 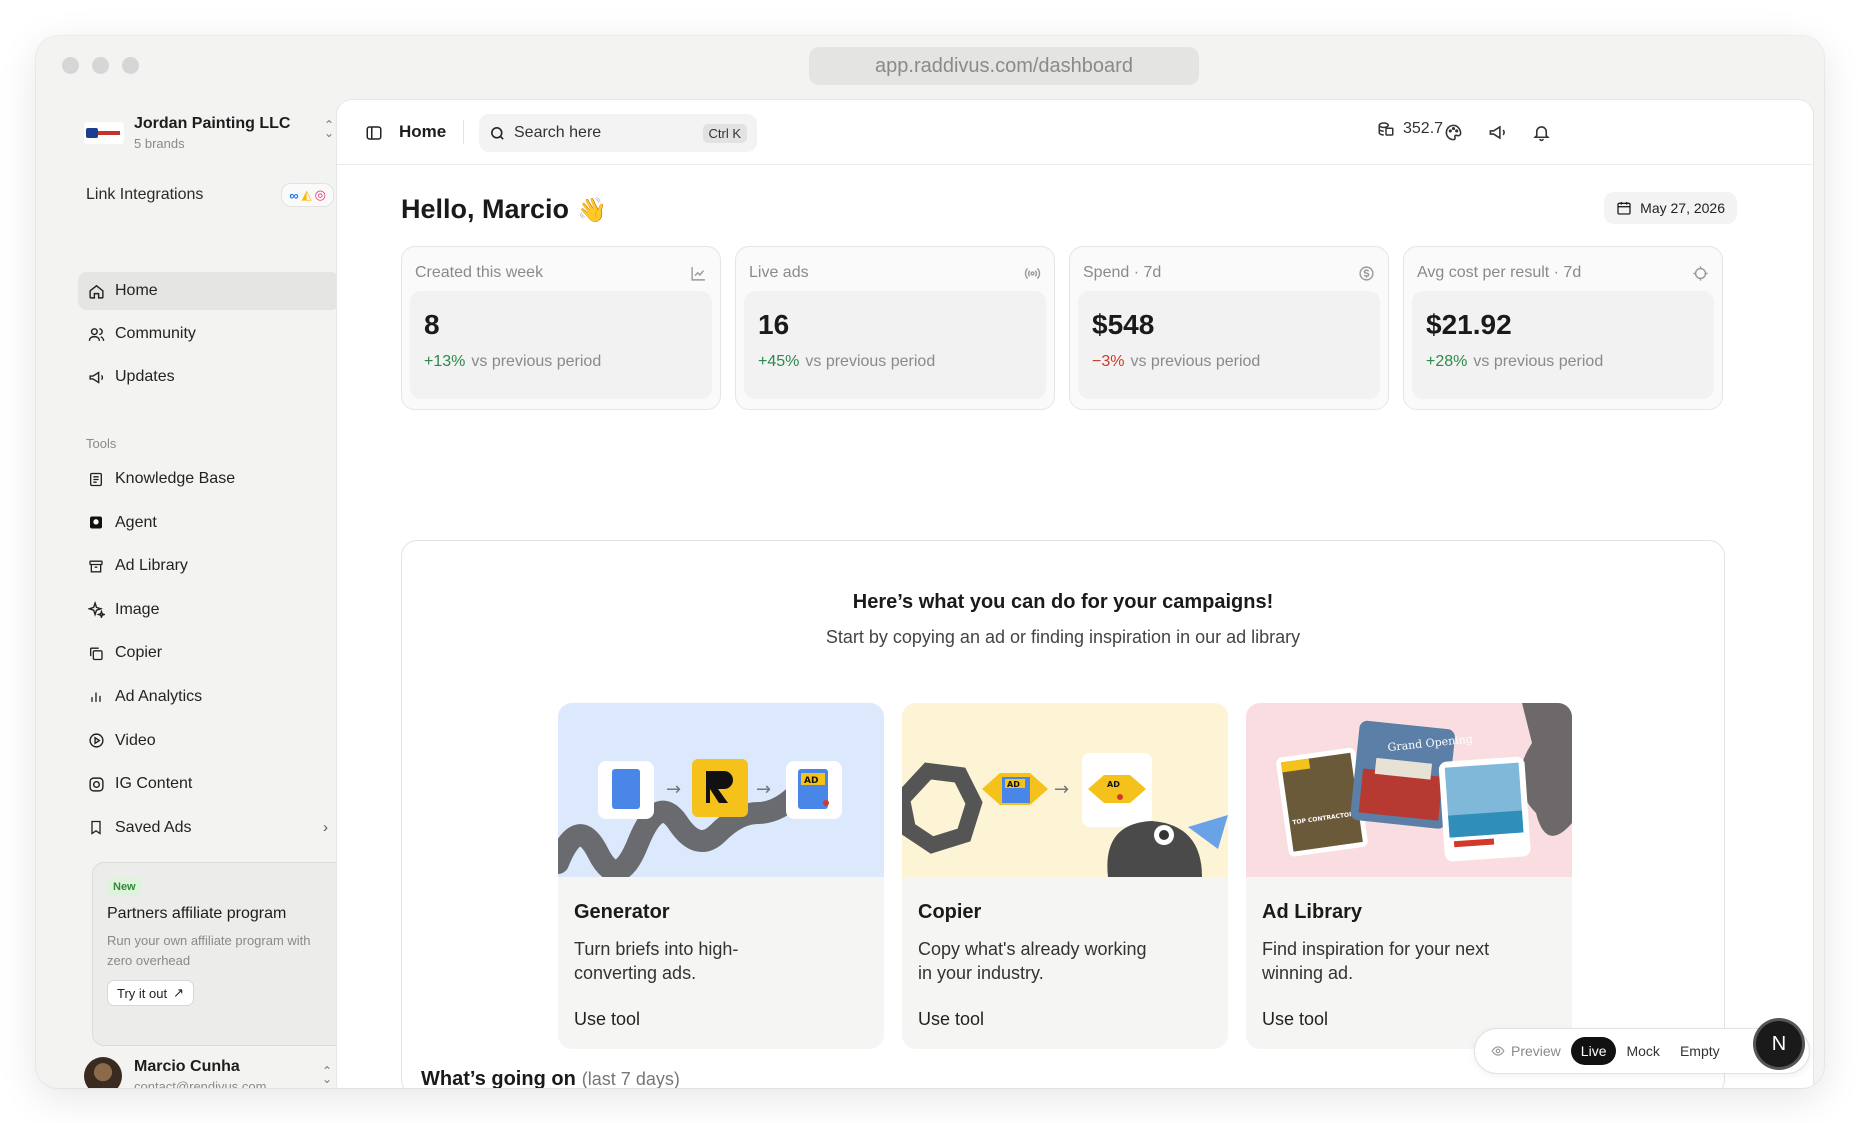 What do you see at coordinates (70, 65) in the screenshot?
I see `close-dot` at bounding box center [70, 65].